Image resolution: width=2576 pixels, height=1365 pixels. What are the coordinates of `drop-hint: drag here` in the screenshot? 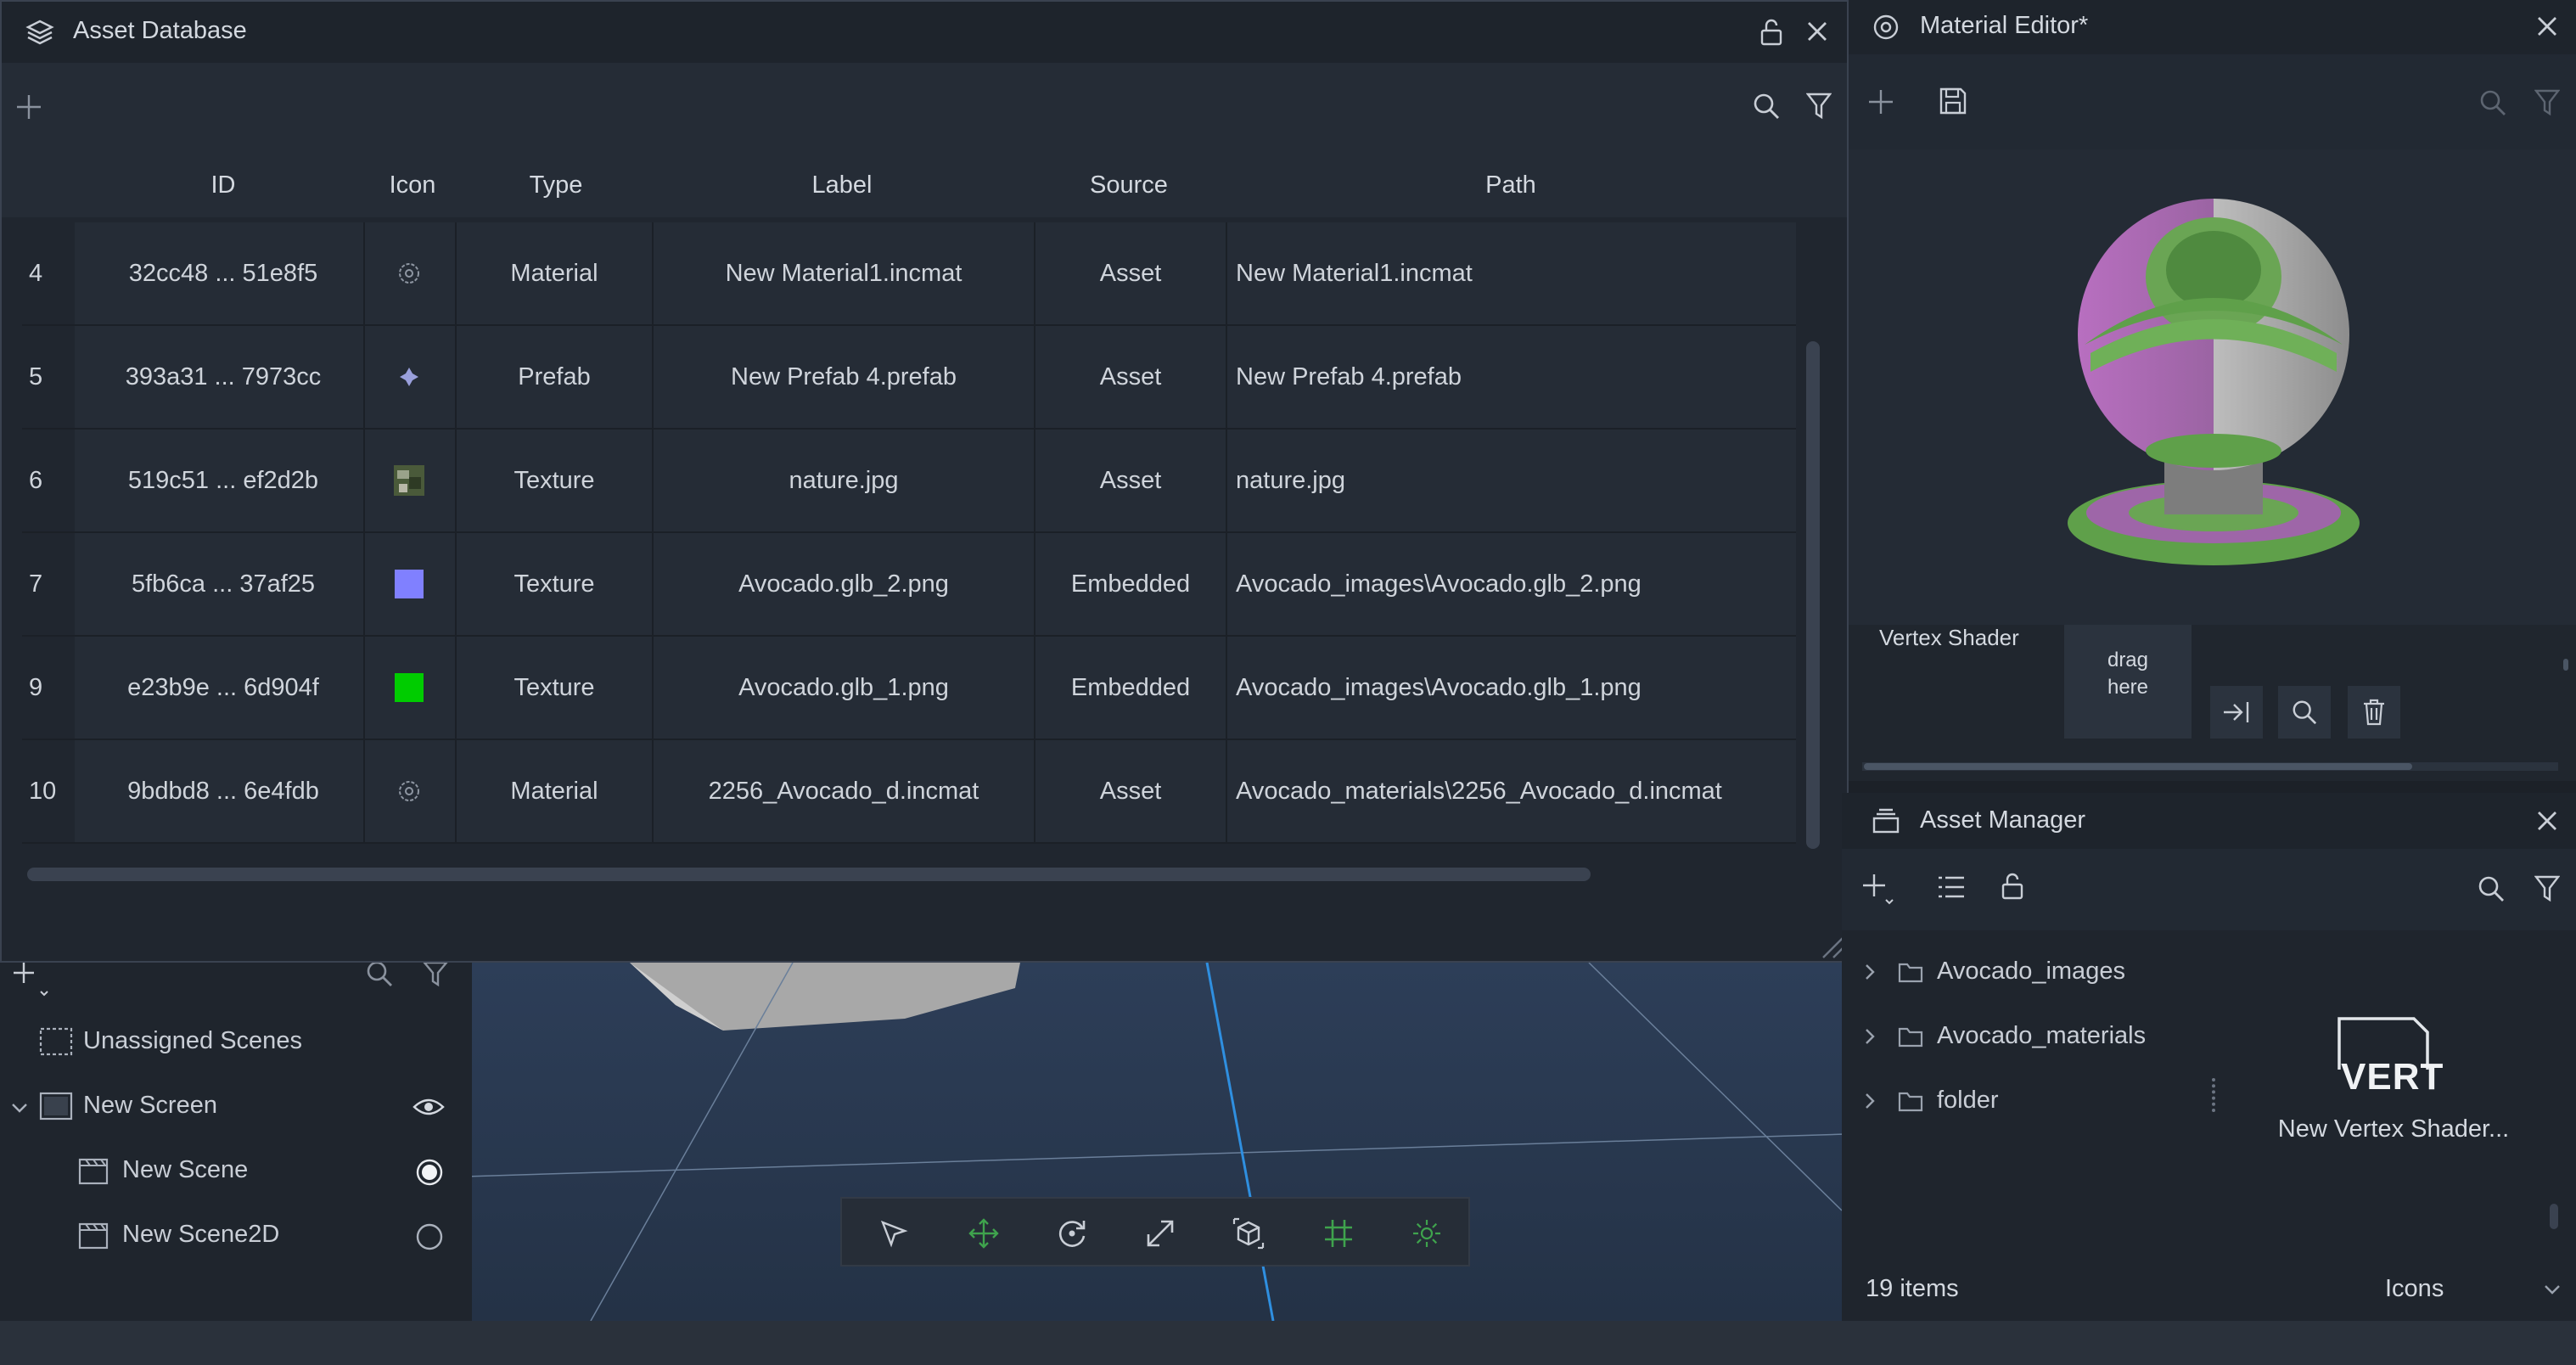 It's located at (2128, 674).